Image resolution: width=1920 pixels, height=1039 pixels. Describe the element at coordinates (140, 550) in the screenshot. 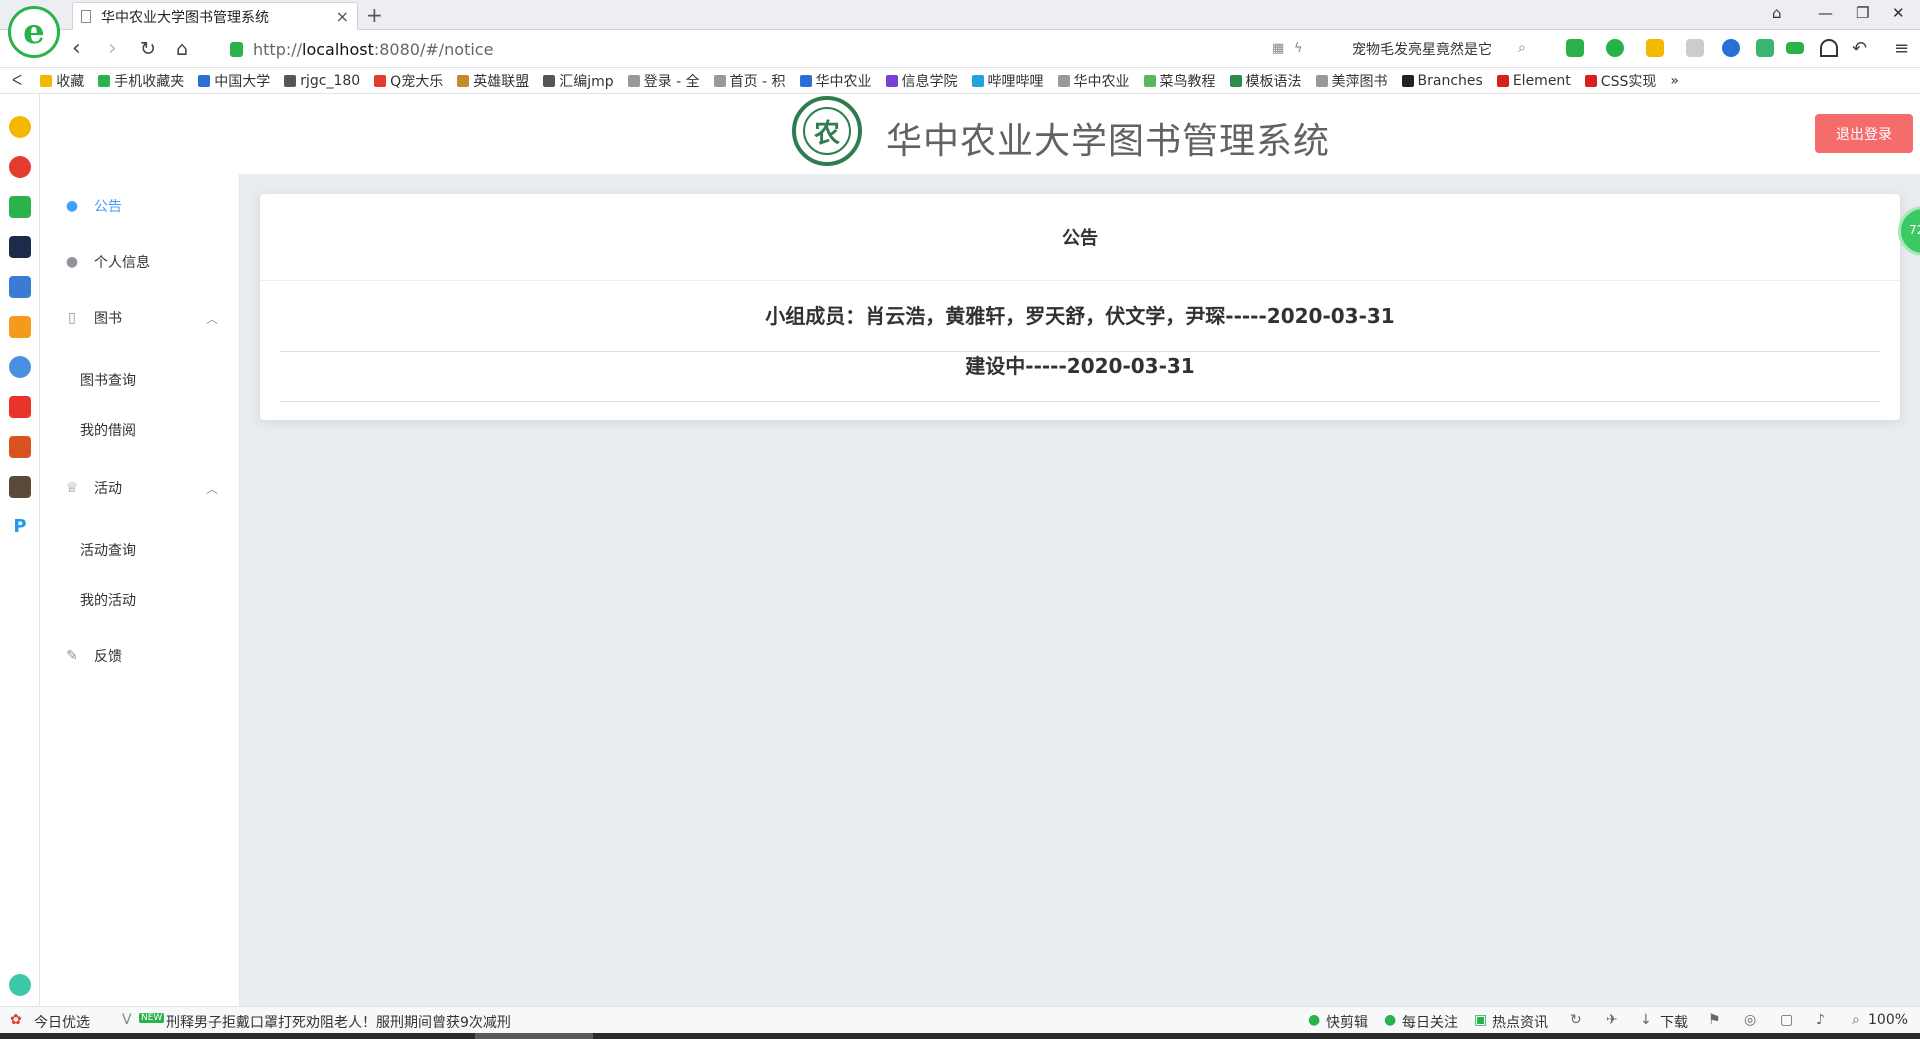

I see `menu-item-activity-search: 活动查询` at that location.